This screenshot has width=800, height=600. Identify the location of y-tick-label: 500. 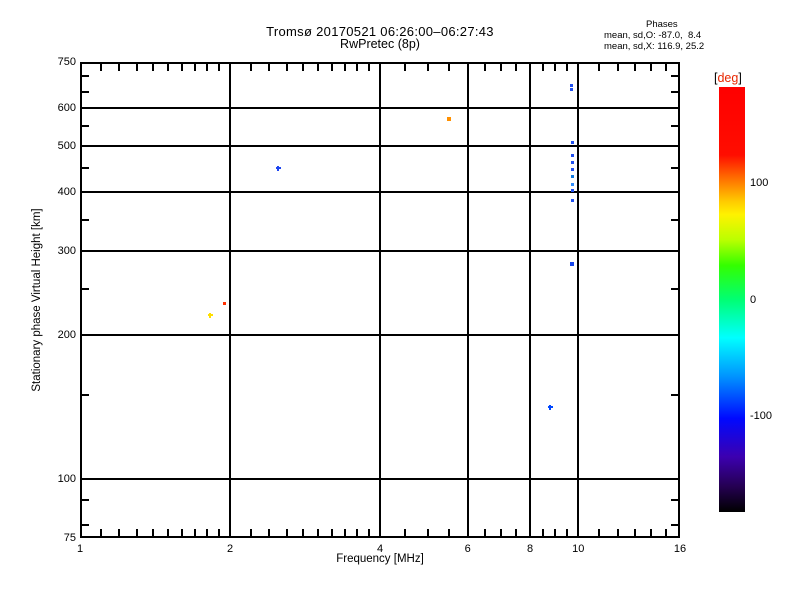
(66, 145).